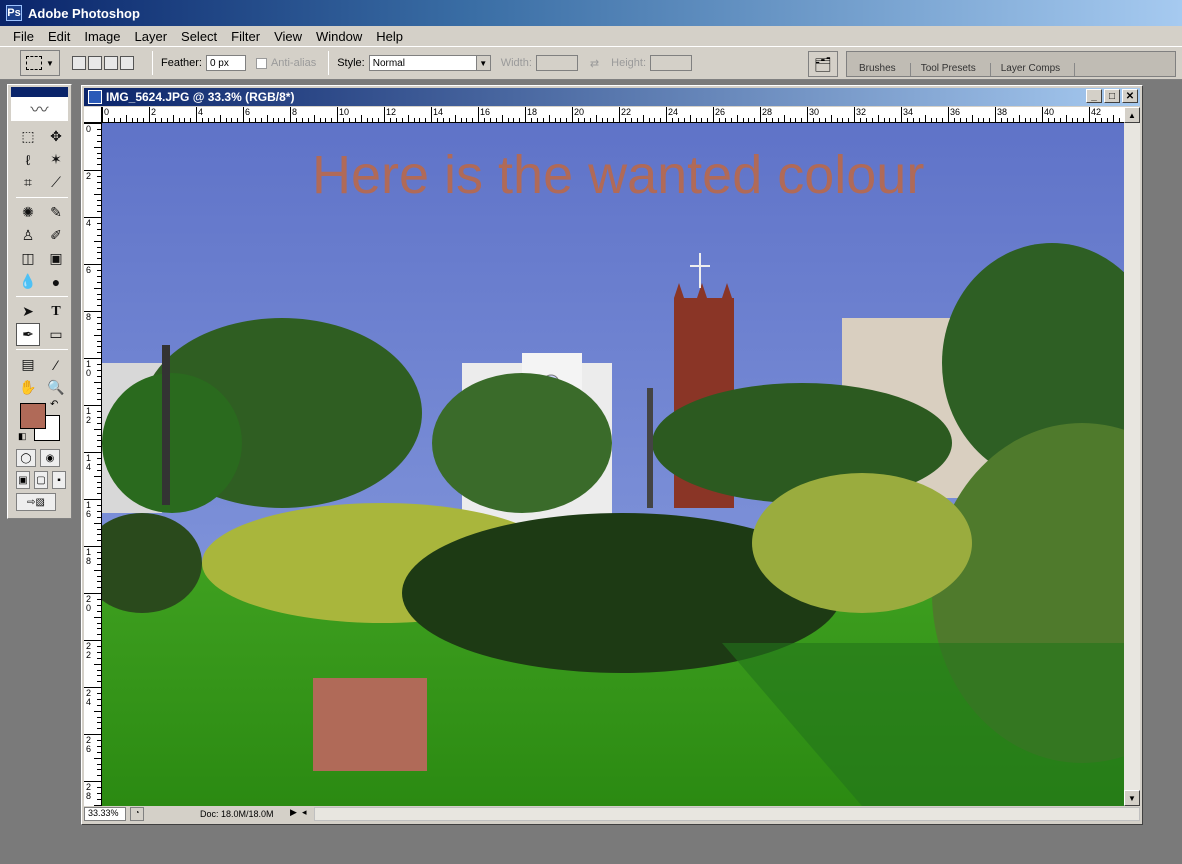 Image resolution: width=1182 pixels, height=864 pixels. What do you see at coordinates (28, 159) in the screenshot?
I see `lasso-tool-icon: ℓ` at bounding box center [28, 159].